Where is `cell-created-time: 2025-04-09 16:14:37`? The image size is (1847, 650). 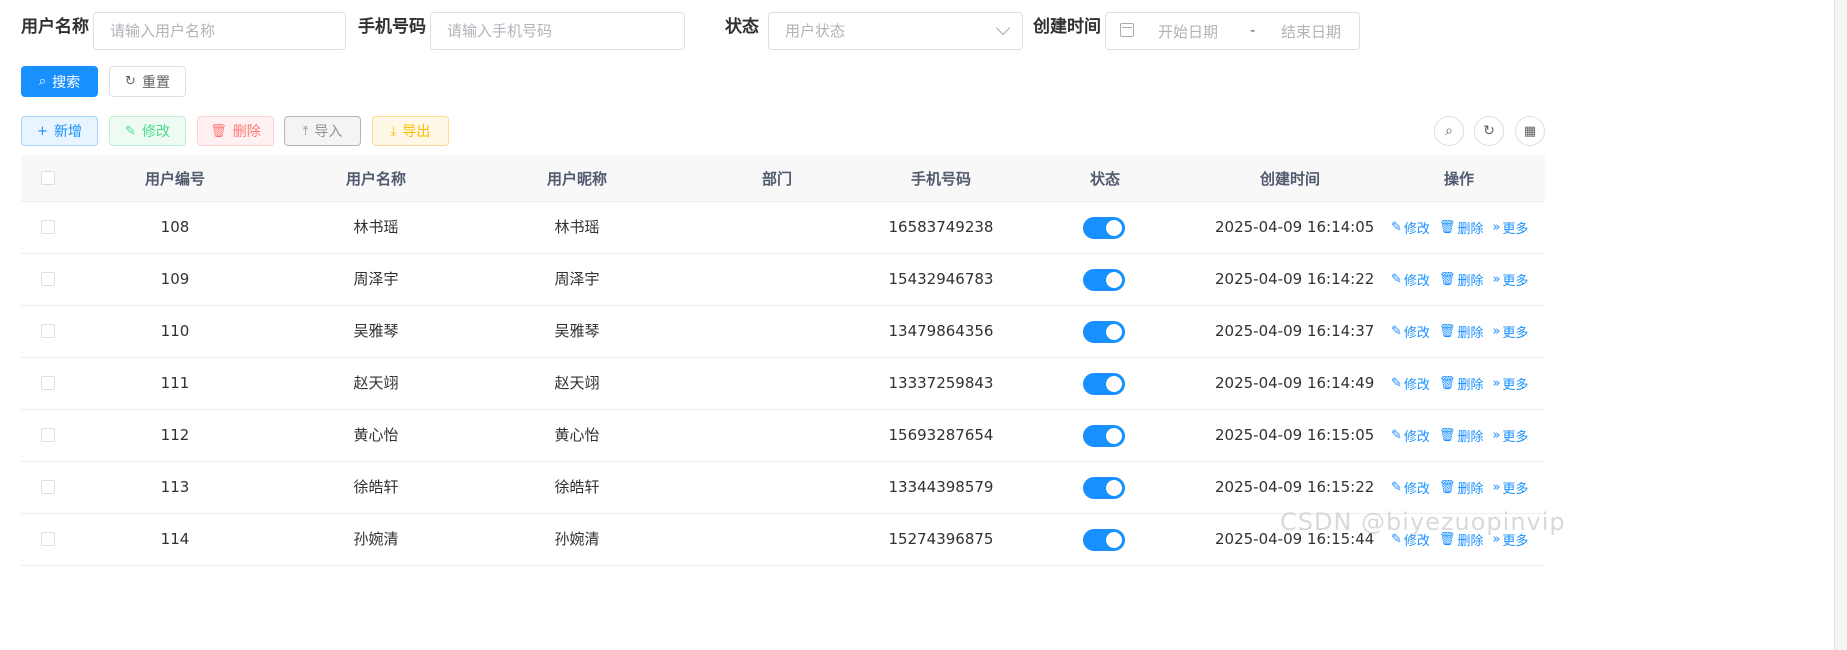 cell-created-time: 2025-04-09 16:14:37 is located at coordinates (1295, 331).